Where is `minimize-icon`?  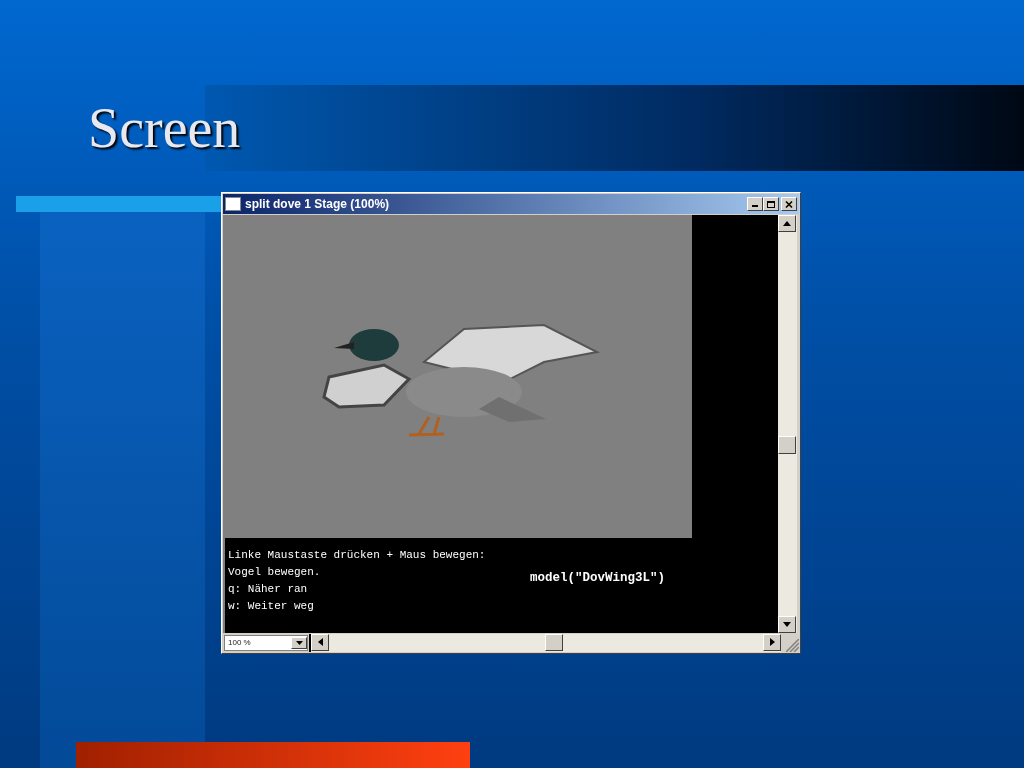
minimize-icon is located at coordinates (755, 206).